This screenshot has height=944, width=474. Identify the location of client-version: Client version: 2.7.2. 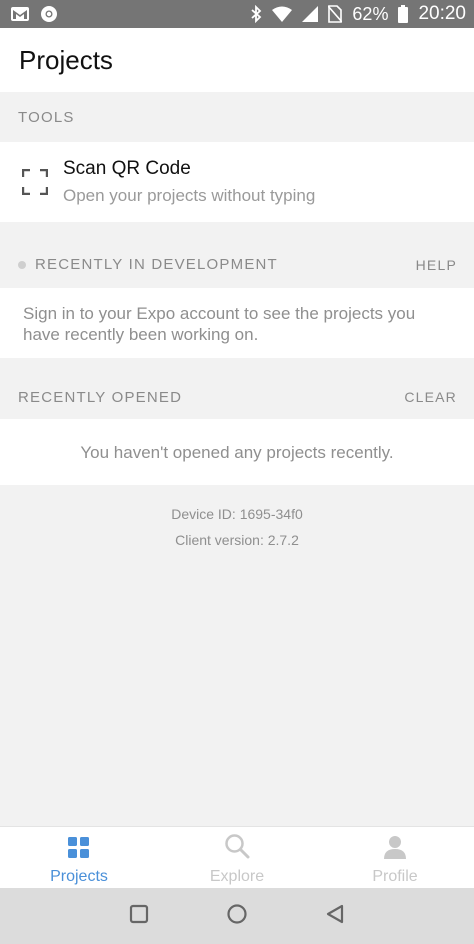
(237, 540).